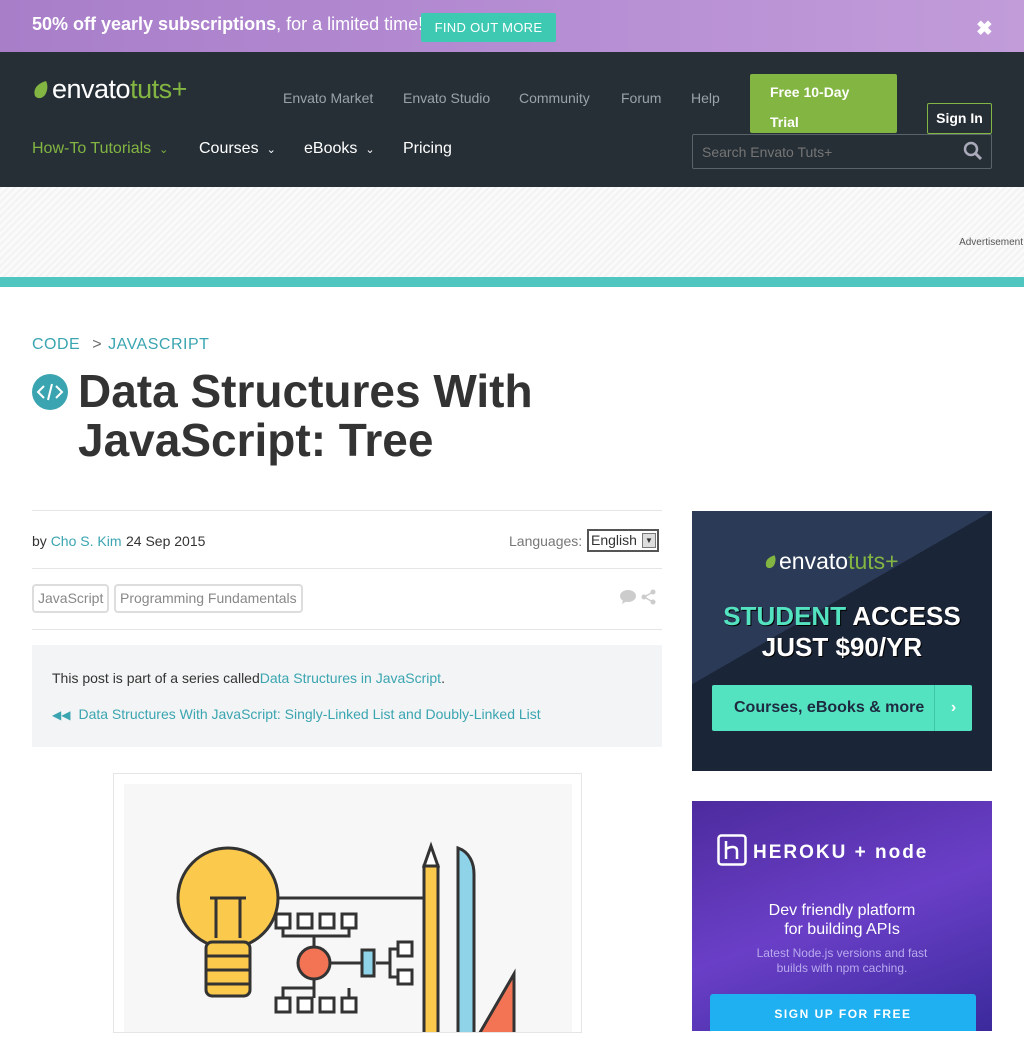 This screenshot has width=1024, height=1037. I want to click on breadcrumb-code: CODE, so click(56, 344).